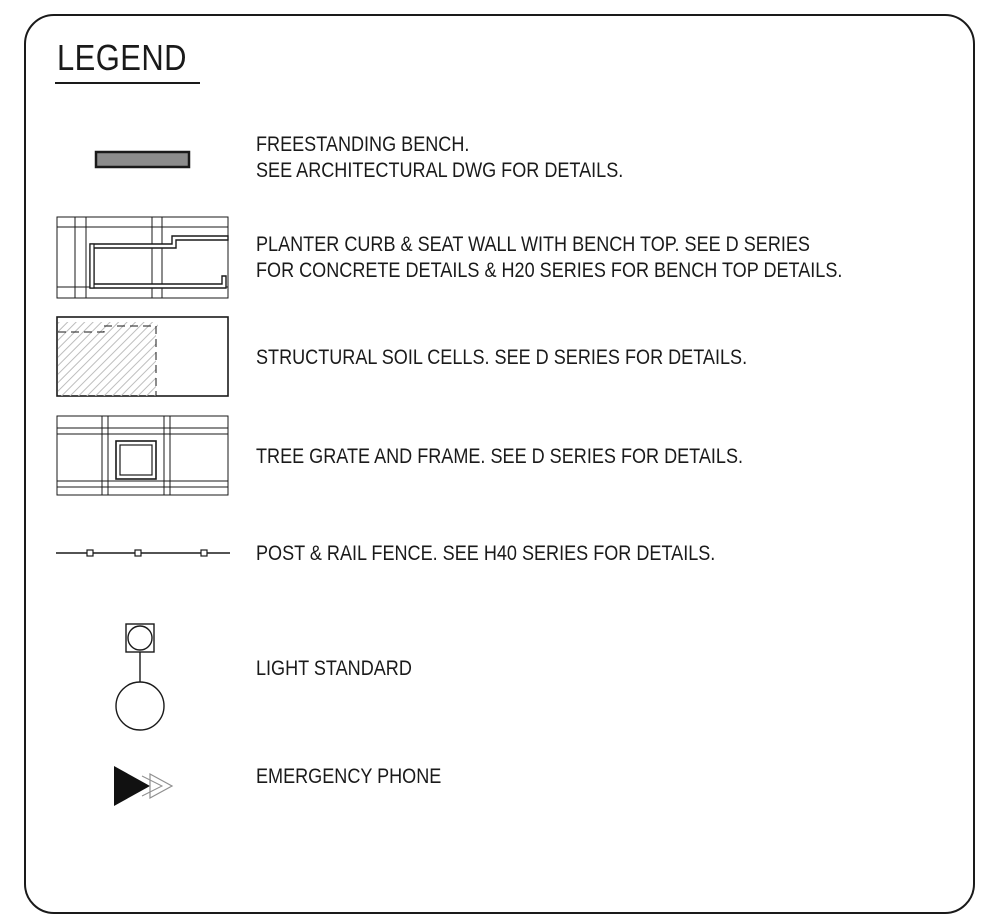 This screenshot has height=914, width=987. What do you see at coordinates (142, 455) in the screenshot?
I see `tree-grate-icon` at bounding box center [142, 455].